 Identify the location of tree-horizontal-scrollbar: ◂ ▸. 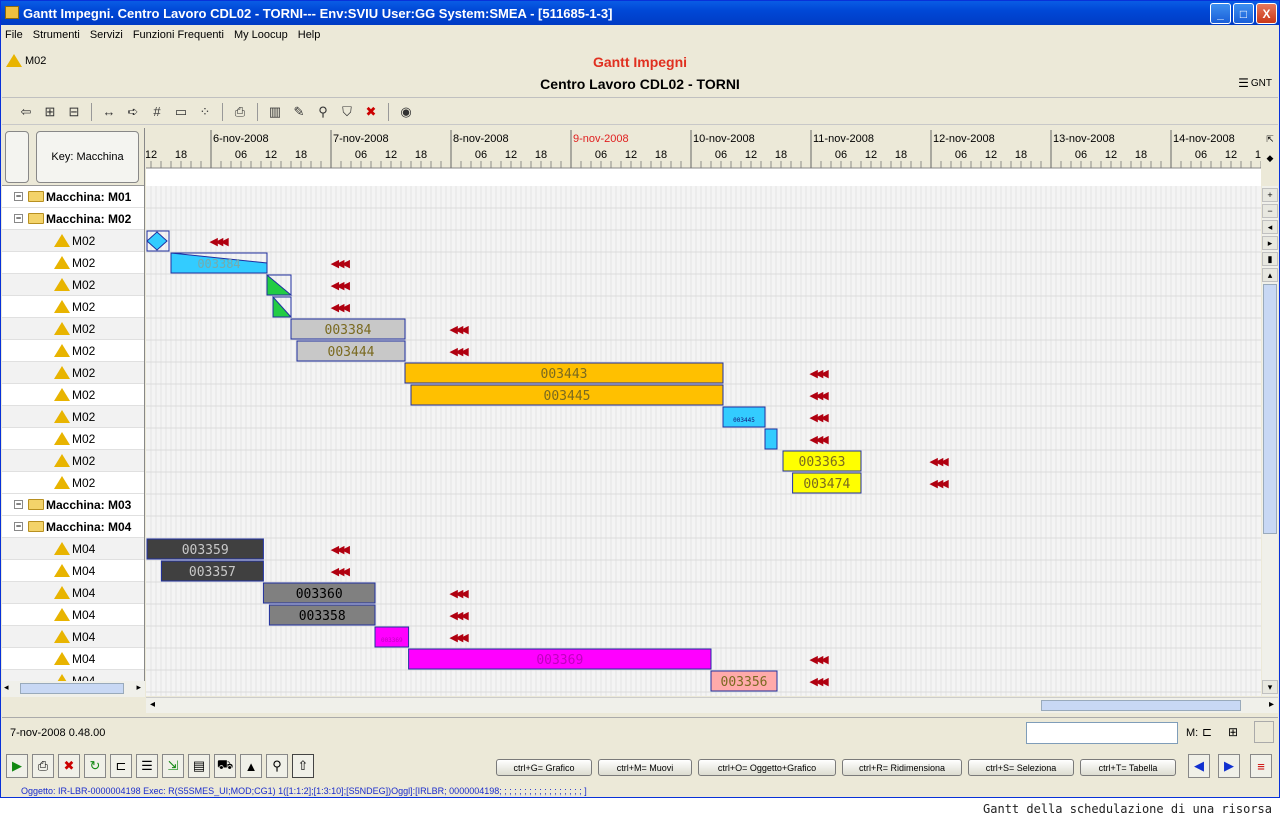
(73, 689).